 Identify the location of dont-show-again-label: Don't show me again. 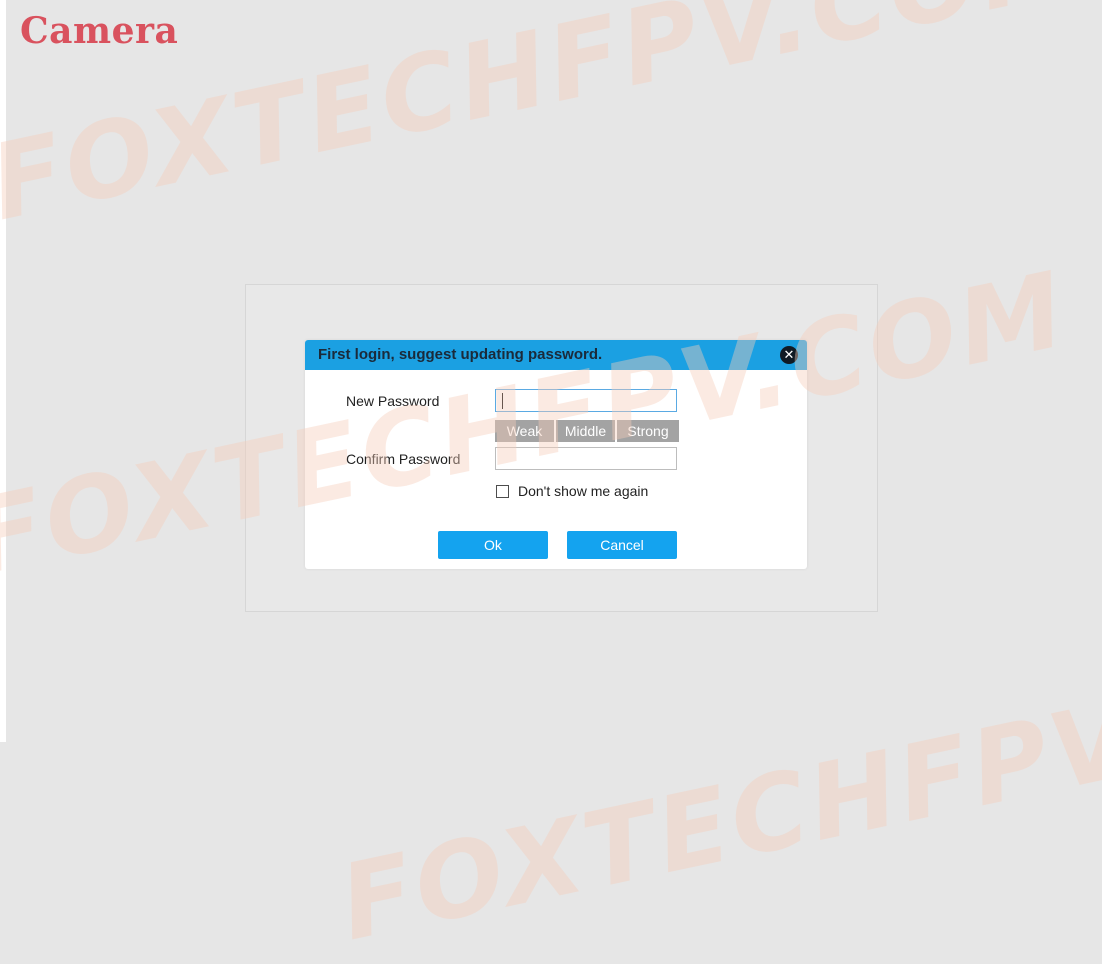
(583, 491).